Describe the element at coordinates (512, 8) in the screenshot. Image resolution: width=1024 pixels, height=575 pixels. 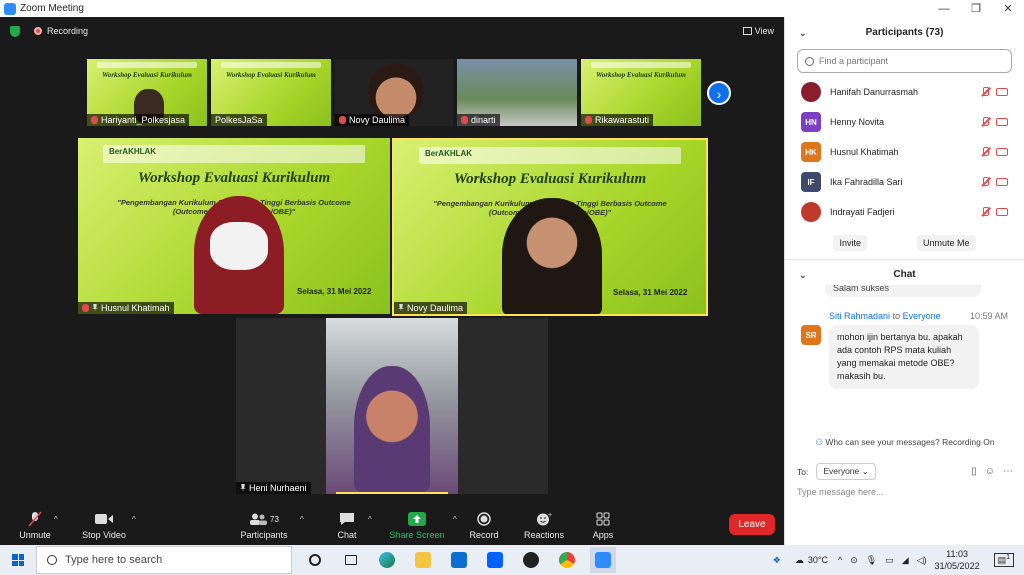
I see `window-titlebar: Zoom Meeting — ❐ ✕` at that location.